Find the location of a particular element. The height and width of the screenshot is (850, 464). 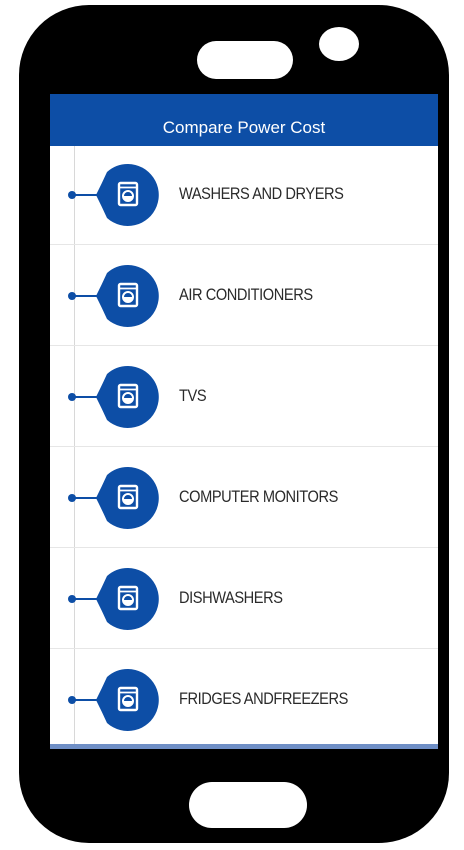

list-item-label: DISHWASHERS is located at coordinates (231, 597).